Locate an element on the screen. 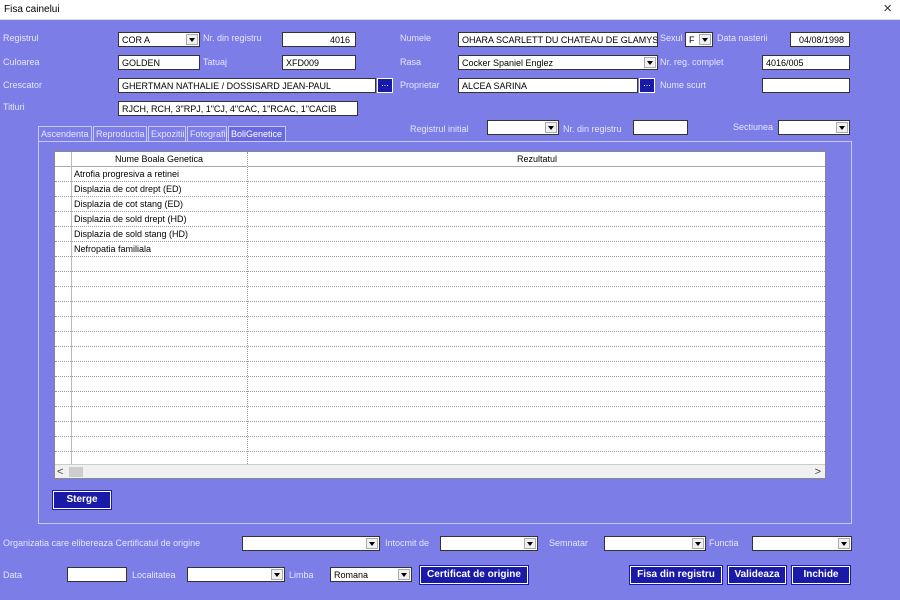  table-row: Nefropatia familiala is located at coordinates (440, 249).